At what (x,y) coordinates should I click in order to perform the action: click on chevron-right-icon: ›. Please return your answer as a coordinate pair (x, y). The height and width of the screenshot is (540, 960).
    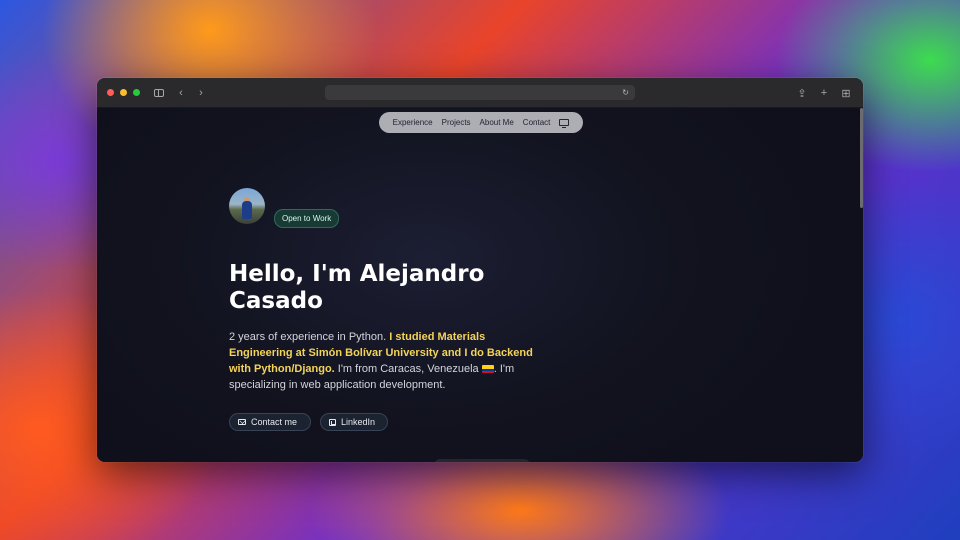
    Looking at the image, I should click on (201, 93).